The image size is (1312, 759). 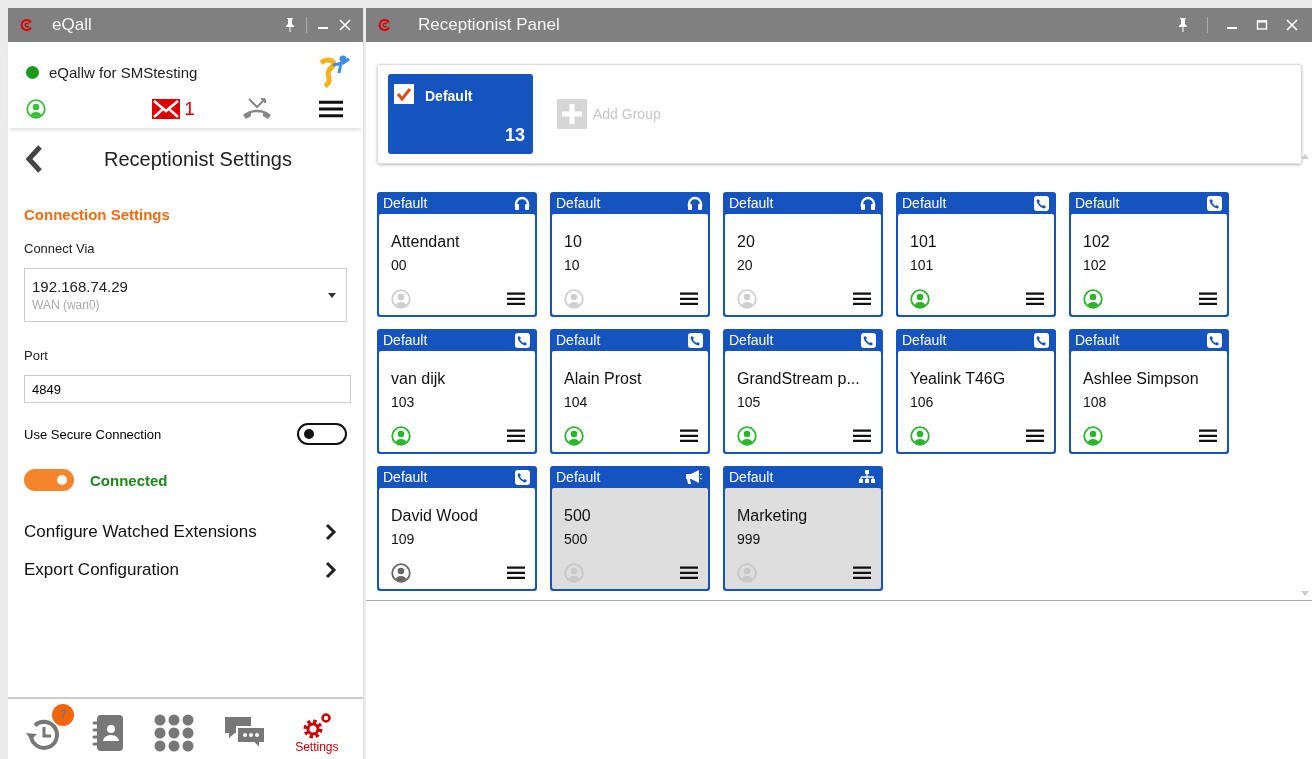 I want to click on toggle-label: Use Secure Connection, so click(x=93, y=434).